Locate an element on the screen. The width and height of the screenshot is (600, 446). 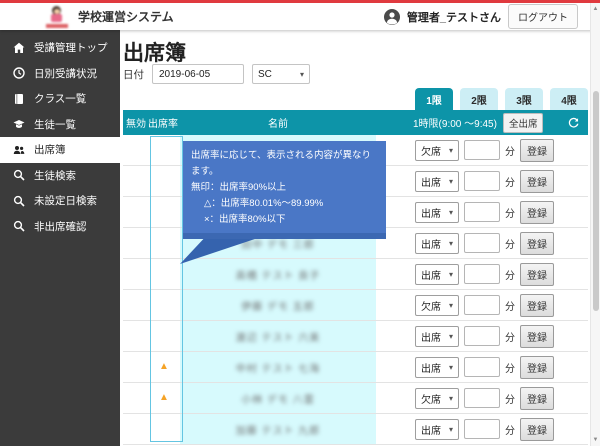
sidebar-item: 受講管理トップ is located at coordinates (60, 48).